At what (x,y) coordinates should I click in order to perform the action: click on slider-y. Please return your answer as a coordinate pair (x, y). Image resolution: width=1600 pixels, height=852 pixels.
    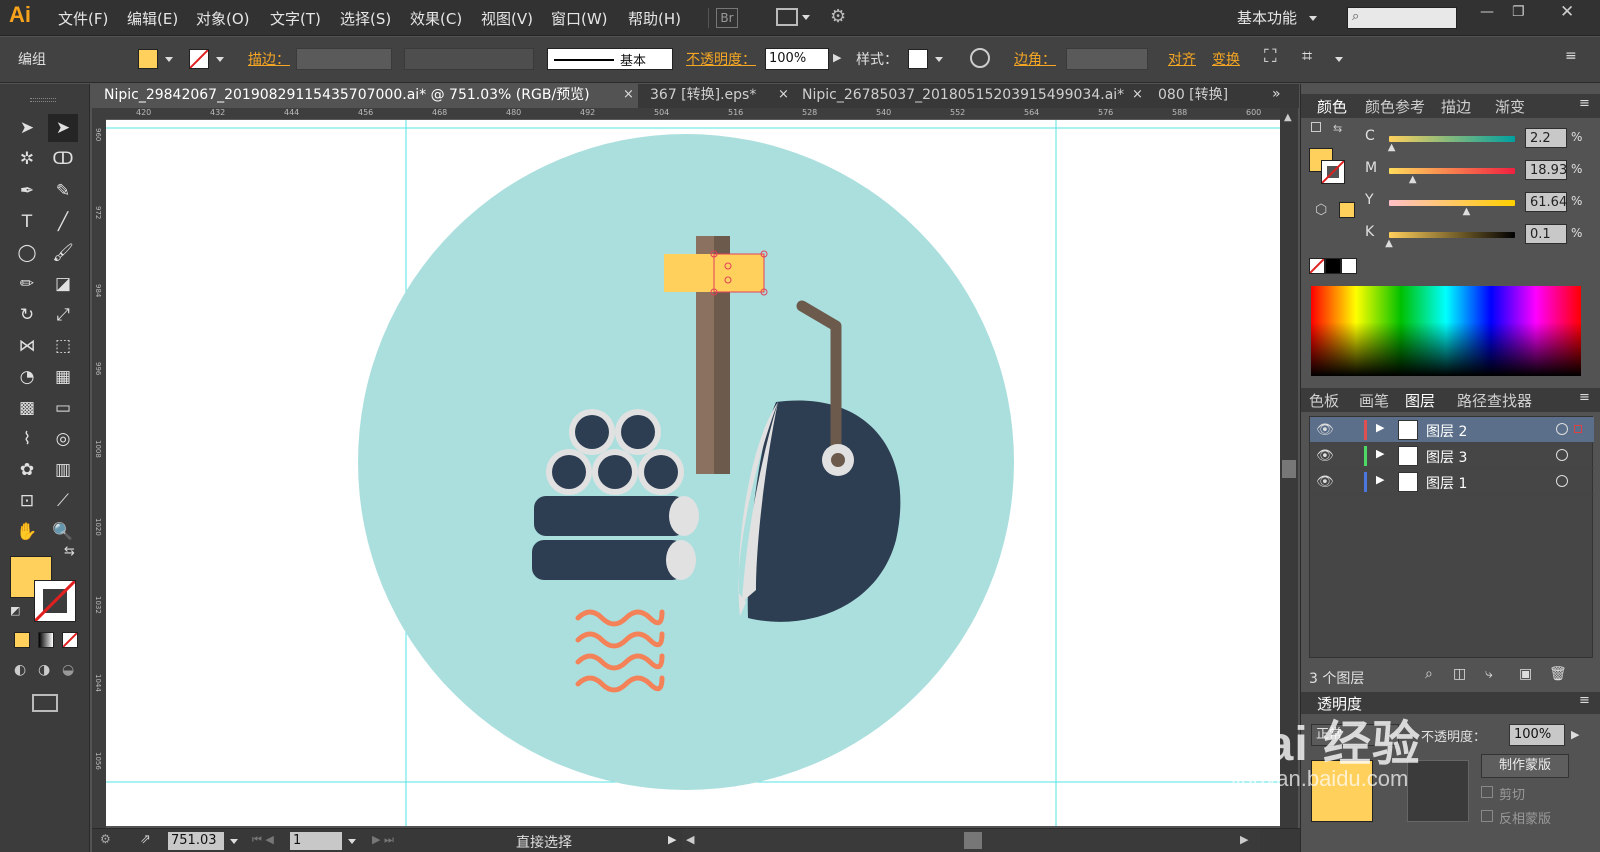
    Looking at the image, I should click on (1452, 203).